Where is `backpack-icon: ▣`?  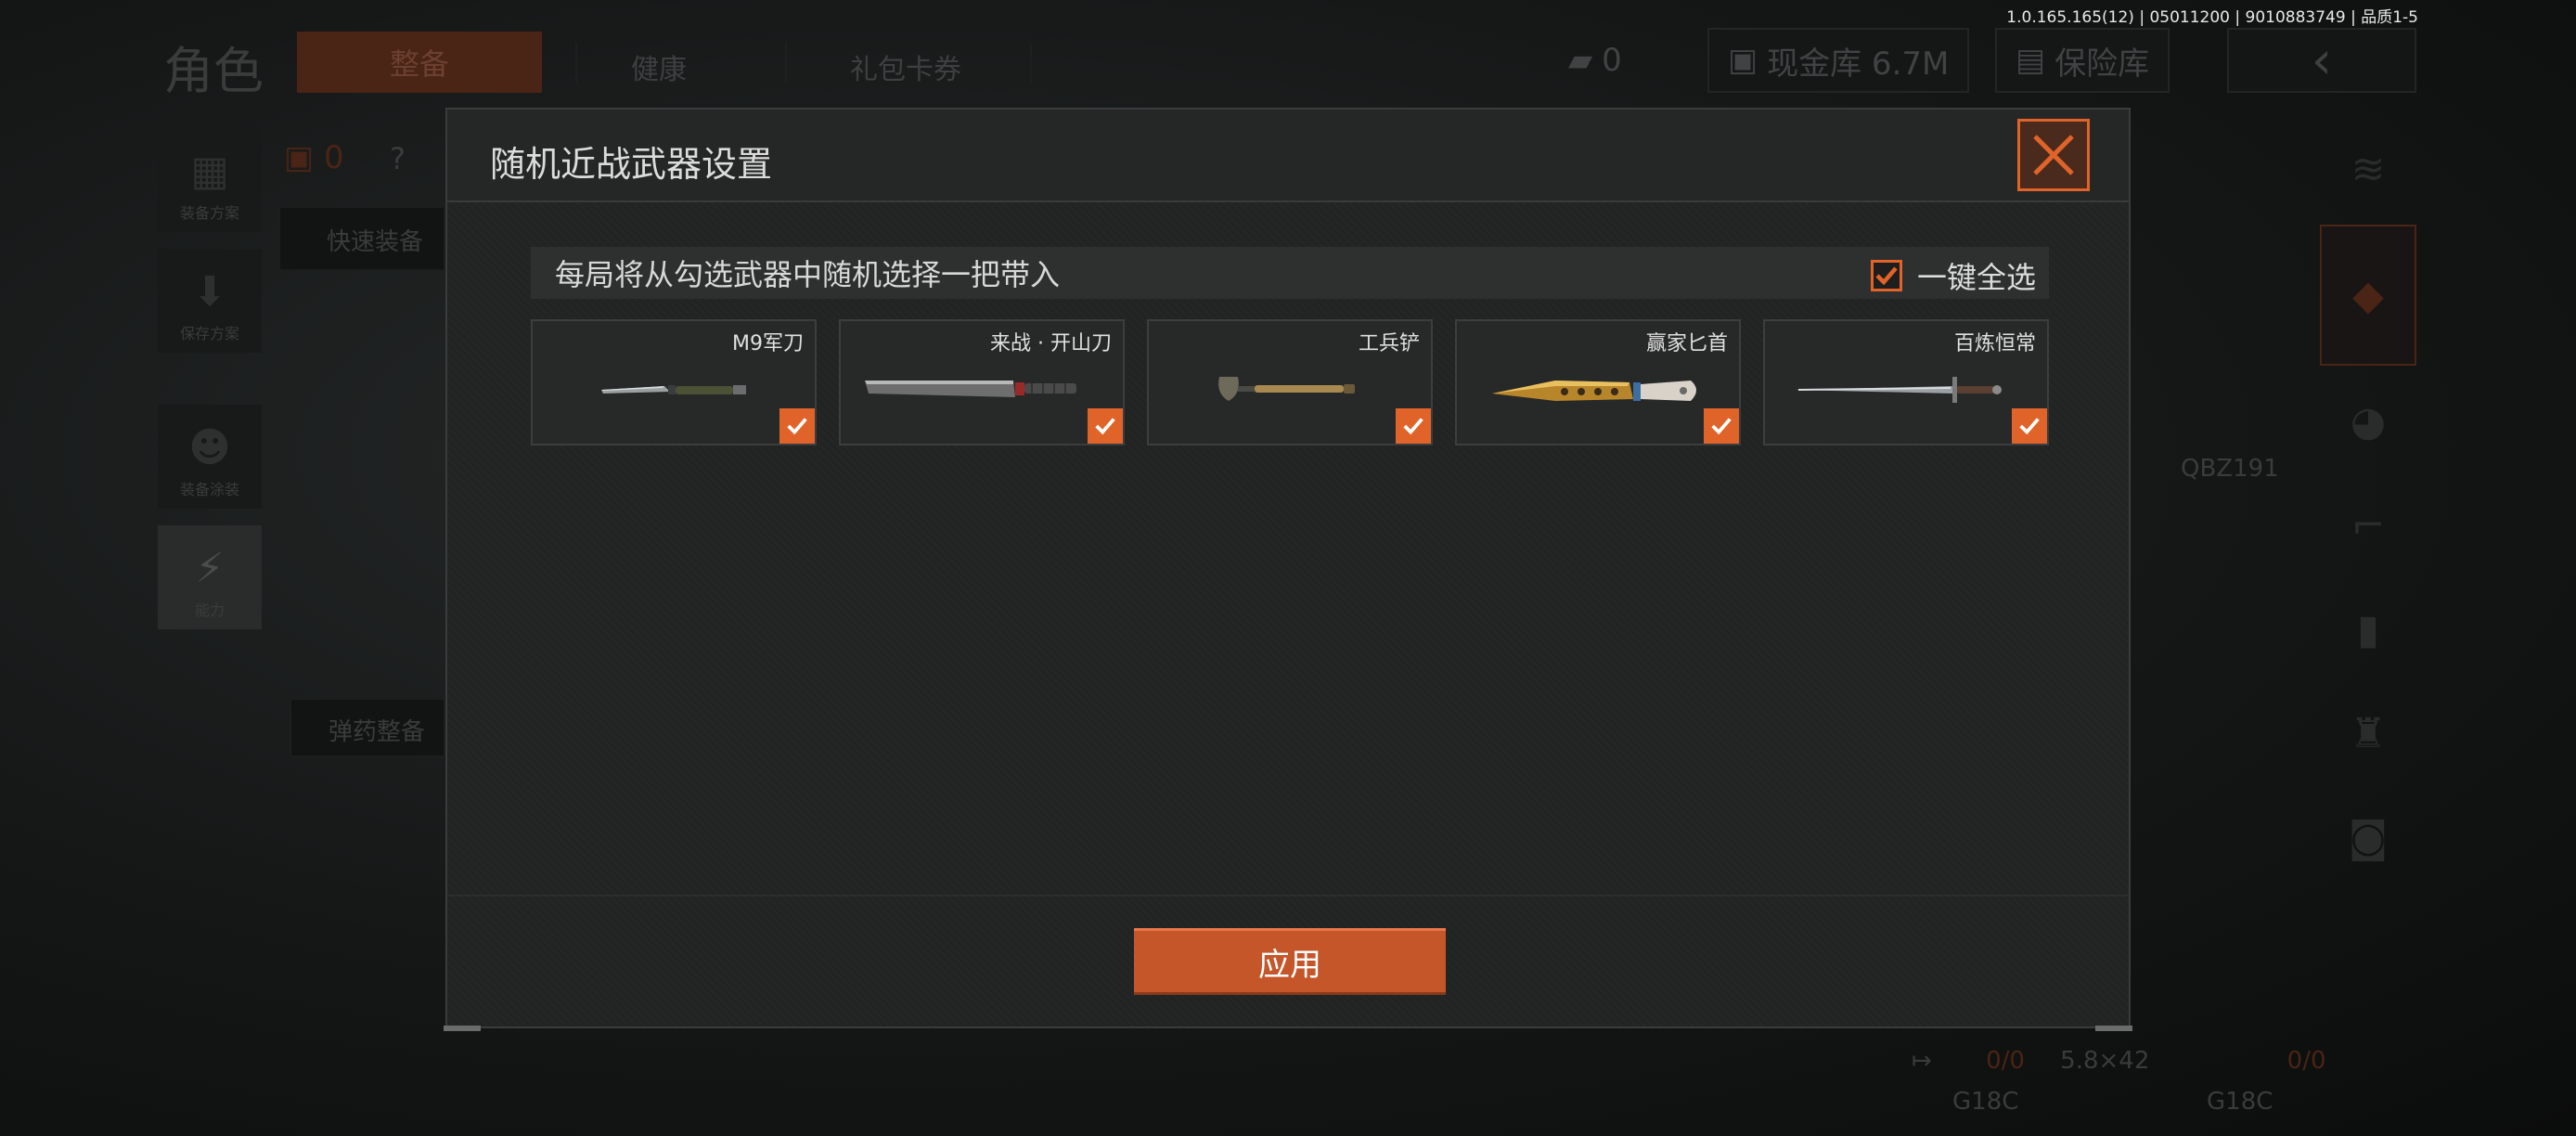
backpack-icon: ▣ is located at coordinates (299, 157).